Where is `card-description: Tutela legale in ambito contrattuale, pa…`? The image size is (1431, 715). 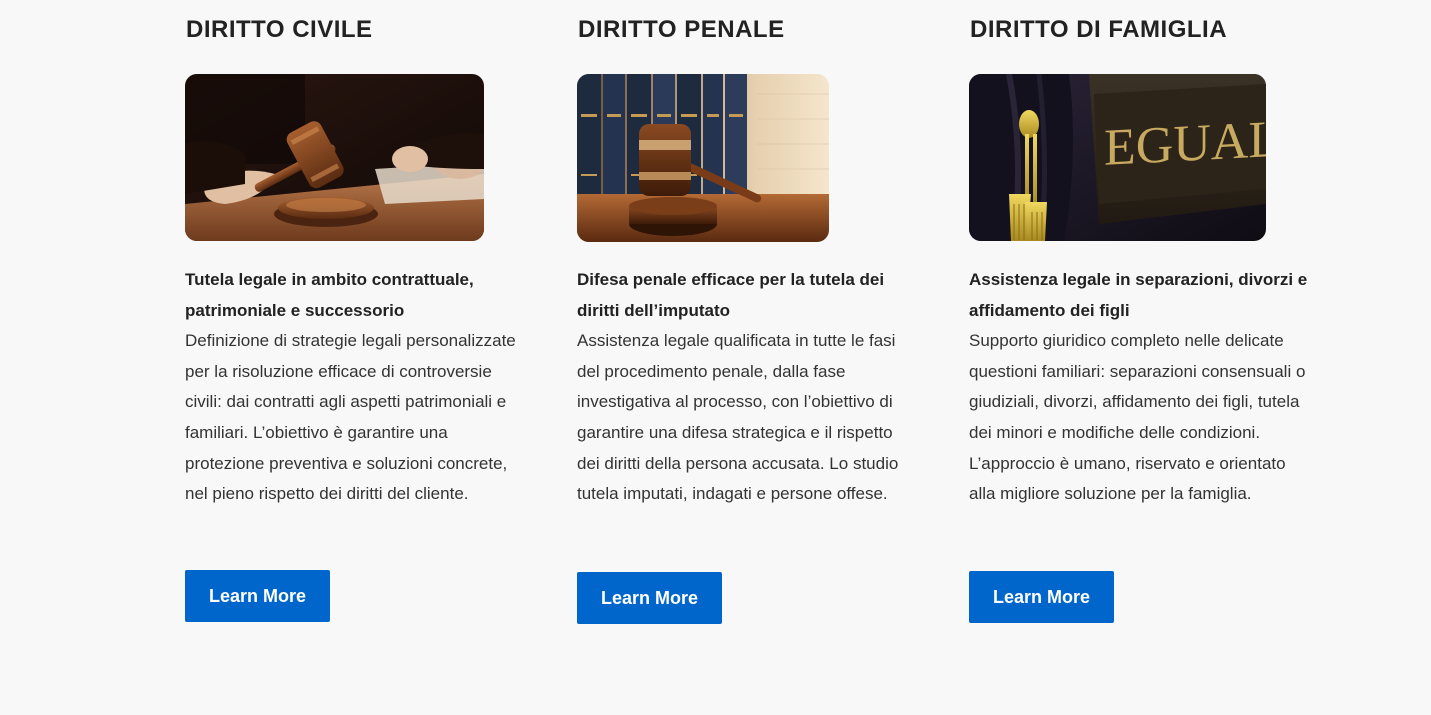 card-description: Tutela legale in ambito contrattuale, pa… is located at coordinates (355, 387).